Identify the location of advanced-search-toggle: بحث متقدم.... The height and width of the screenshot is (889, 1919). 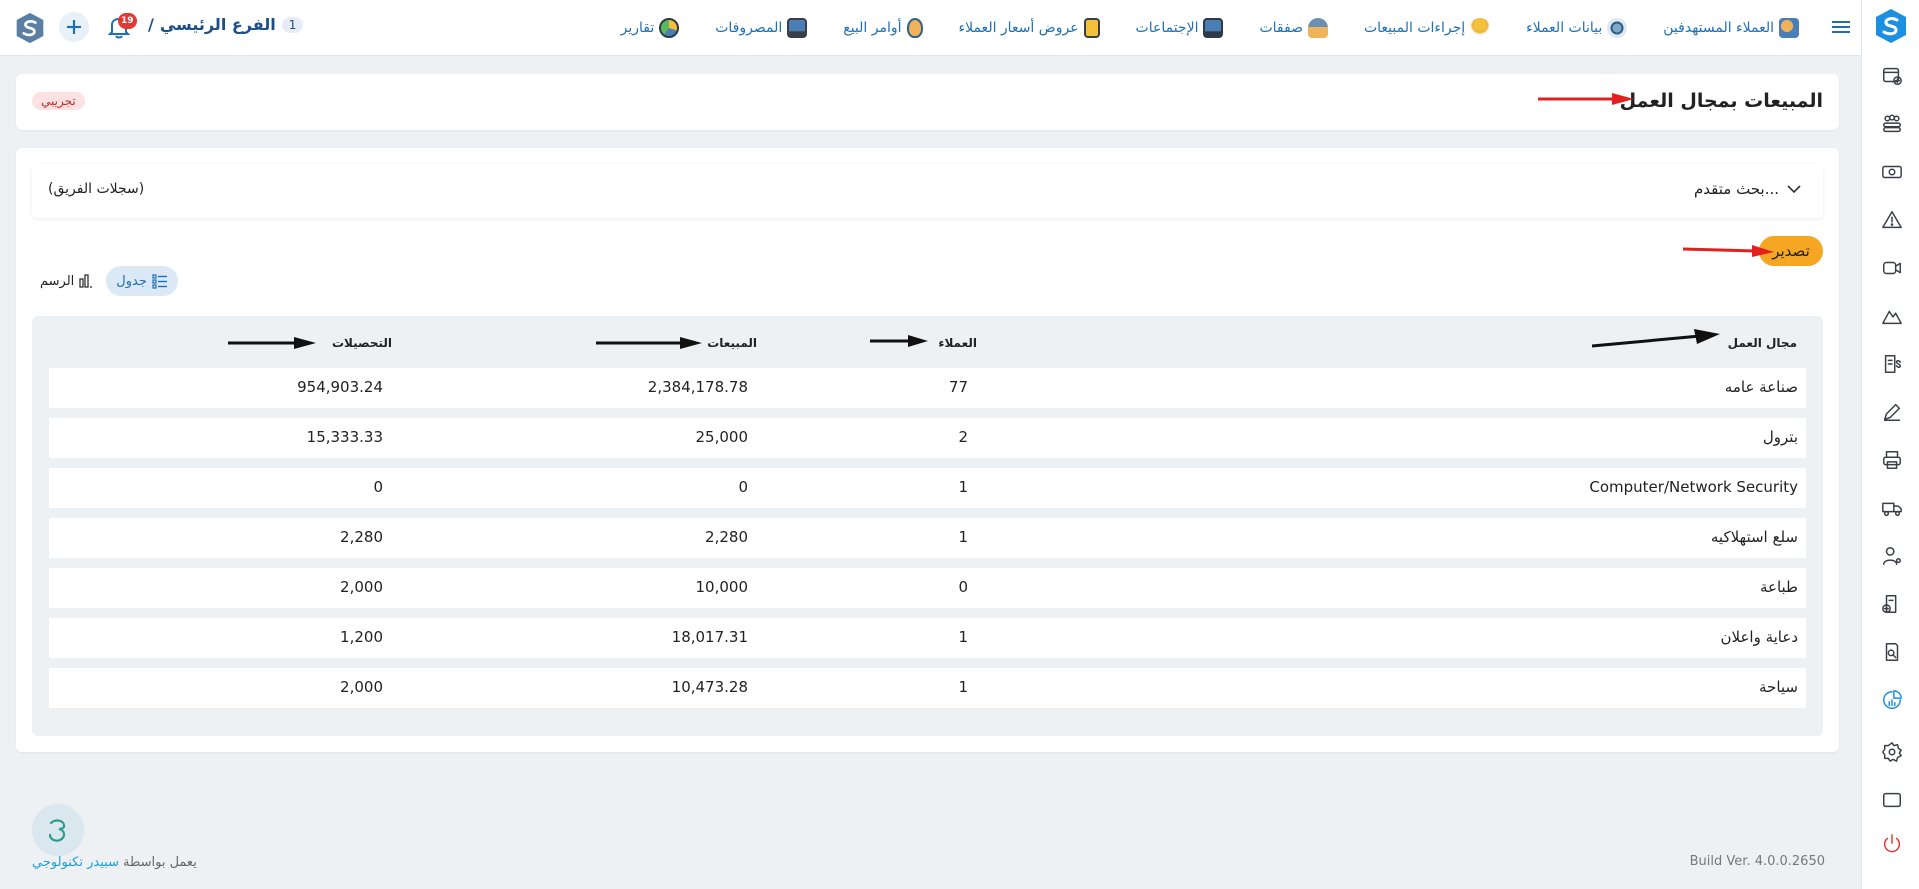
(1747, 189).